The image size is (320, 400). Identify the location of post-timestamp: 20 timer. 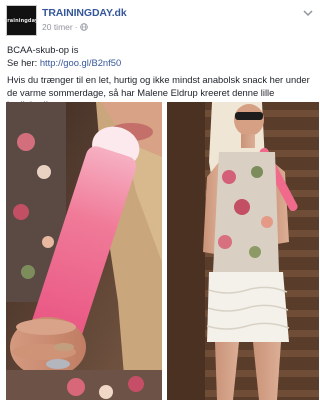
(57, 27).